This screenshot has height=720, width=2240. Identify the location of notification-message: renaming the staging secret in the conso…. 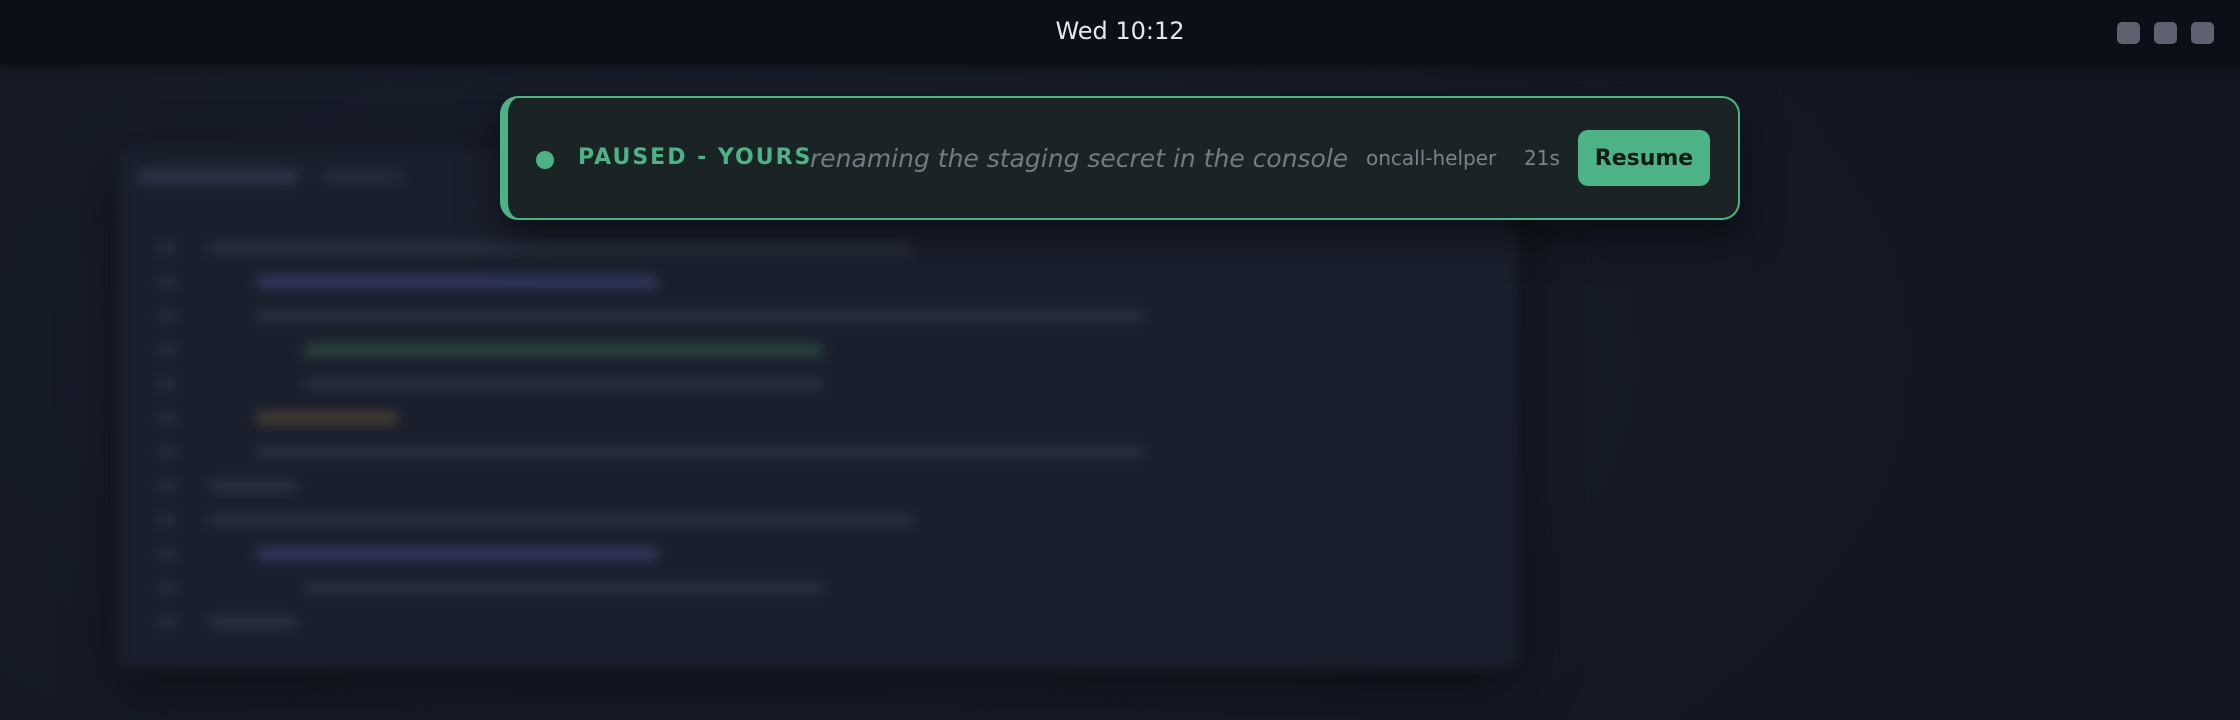
(1079, 158).